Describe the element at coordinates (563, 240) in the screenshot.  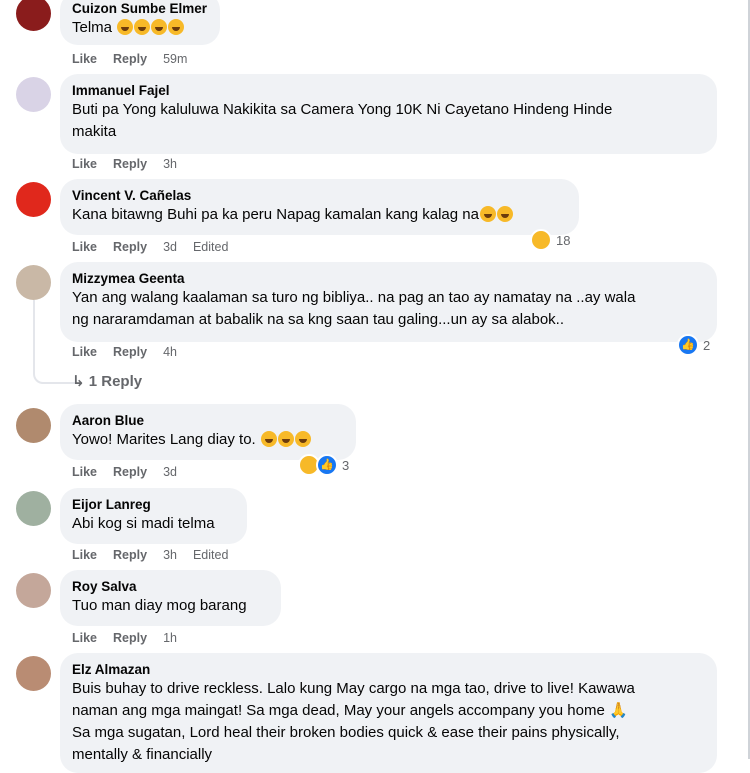
I see `reaction-count: 18` at that location.